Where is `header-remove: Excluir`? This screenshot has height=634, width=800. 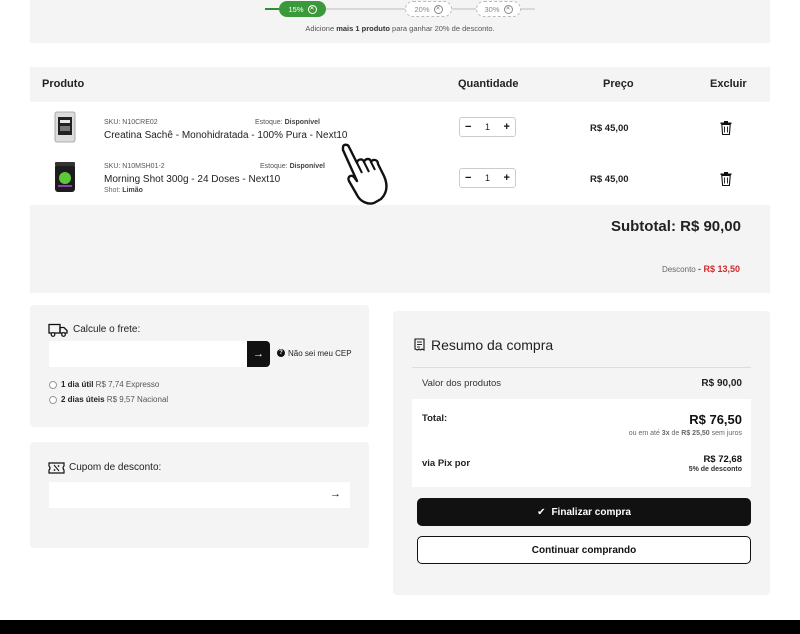 header-remove: Excluir is located at coordinates (728, 84).